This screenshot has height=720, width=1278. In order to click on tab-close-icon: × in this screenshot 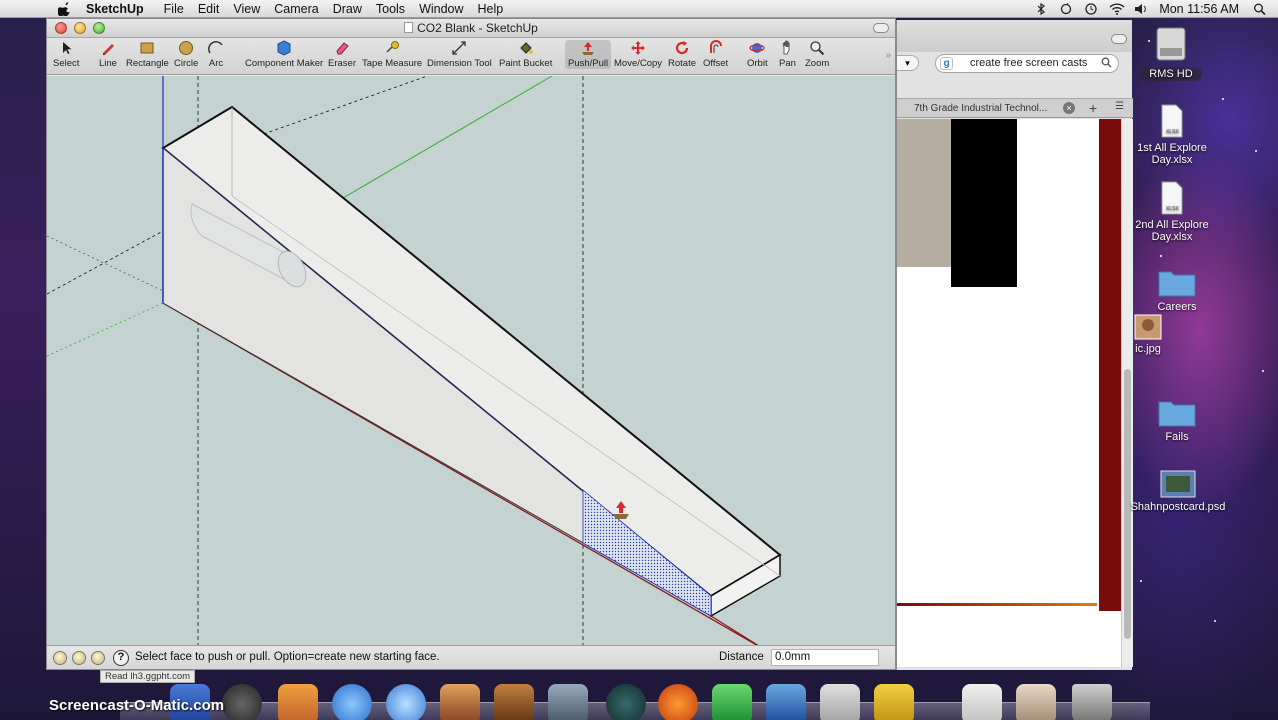, I will do `click(1069, 108)`.